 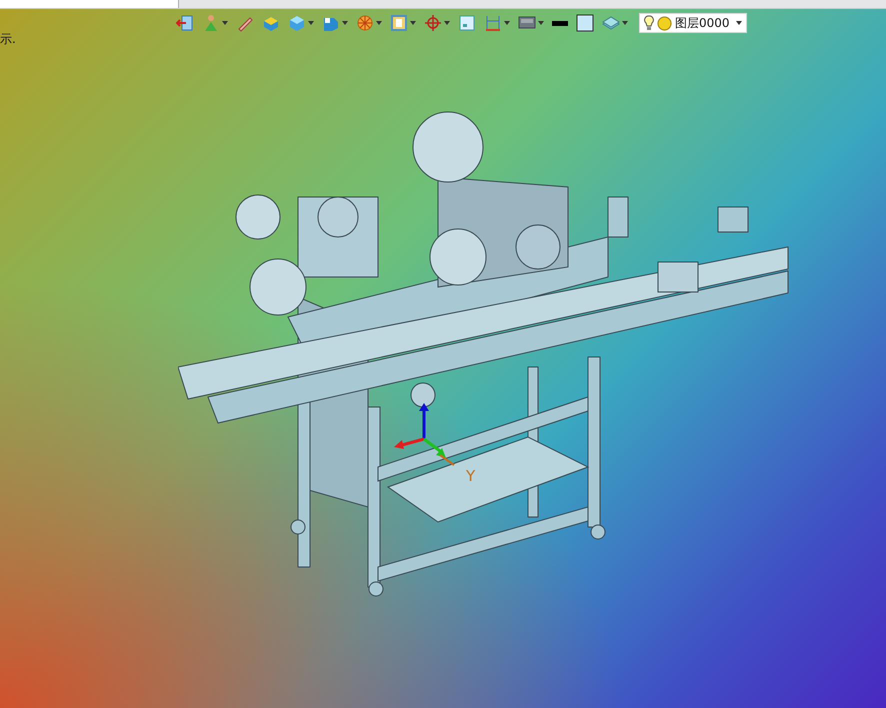 I want to click on figure-icon, so click(x=211, y=23).